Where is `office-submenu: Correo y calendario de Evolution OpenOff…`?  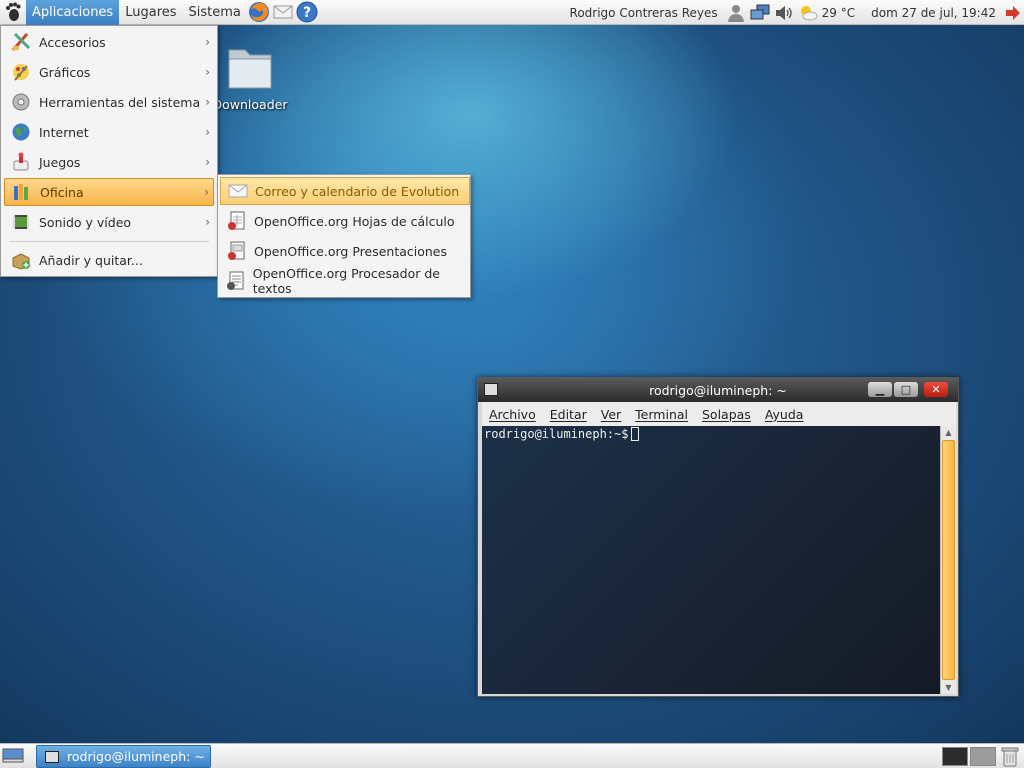
office-submenu: Correo y calendario de Evolution OpenOff… is located at coordinates (344, 236).